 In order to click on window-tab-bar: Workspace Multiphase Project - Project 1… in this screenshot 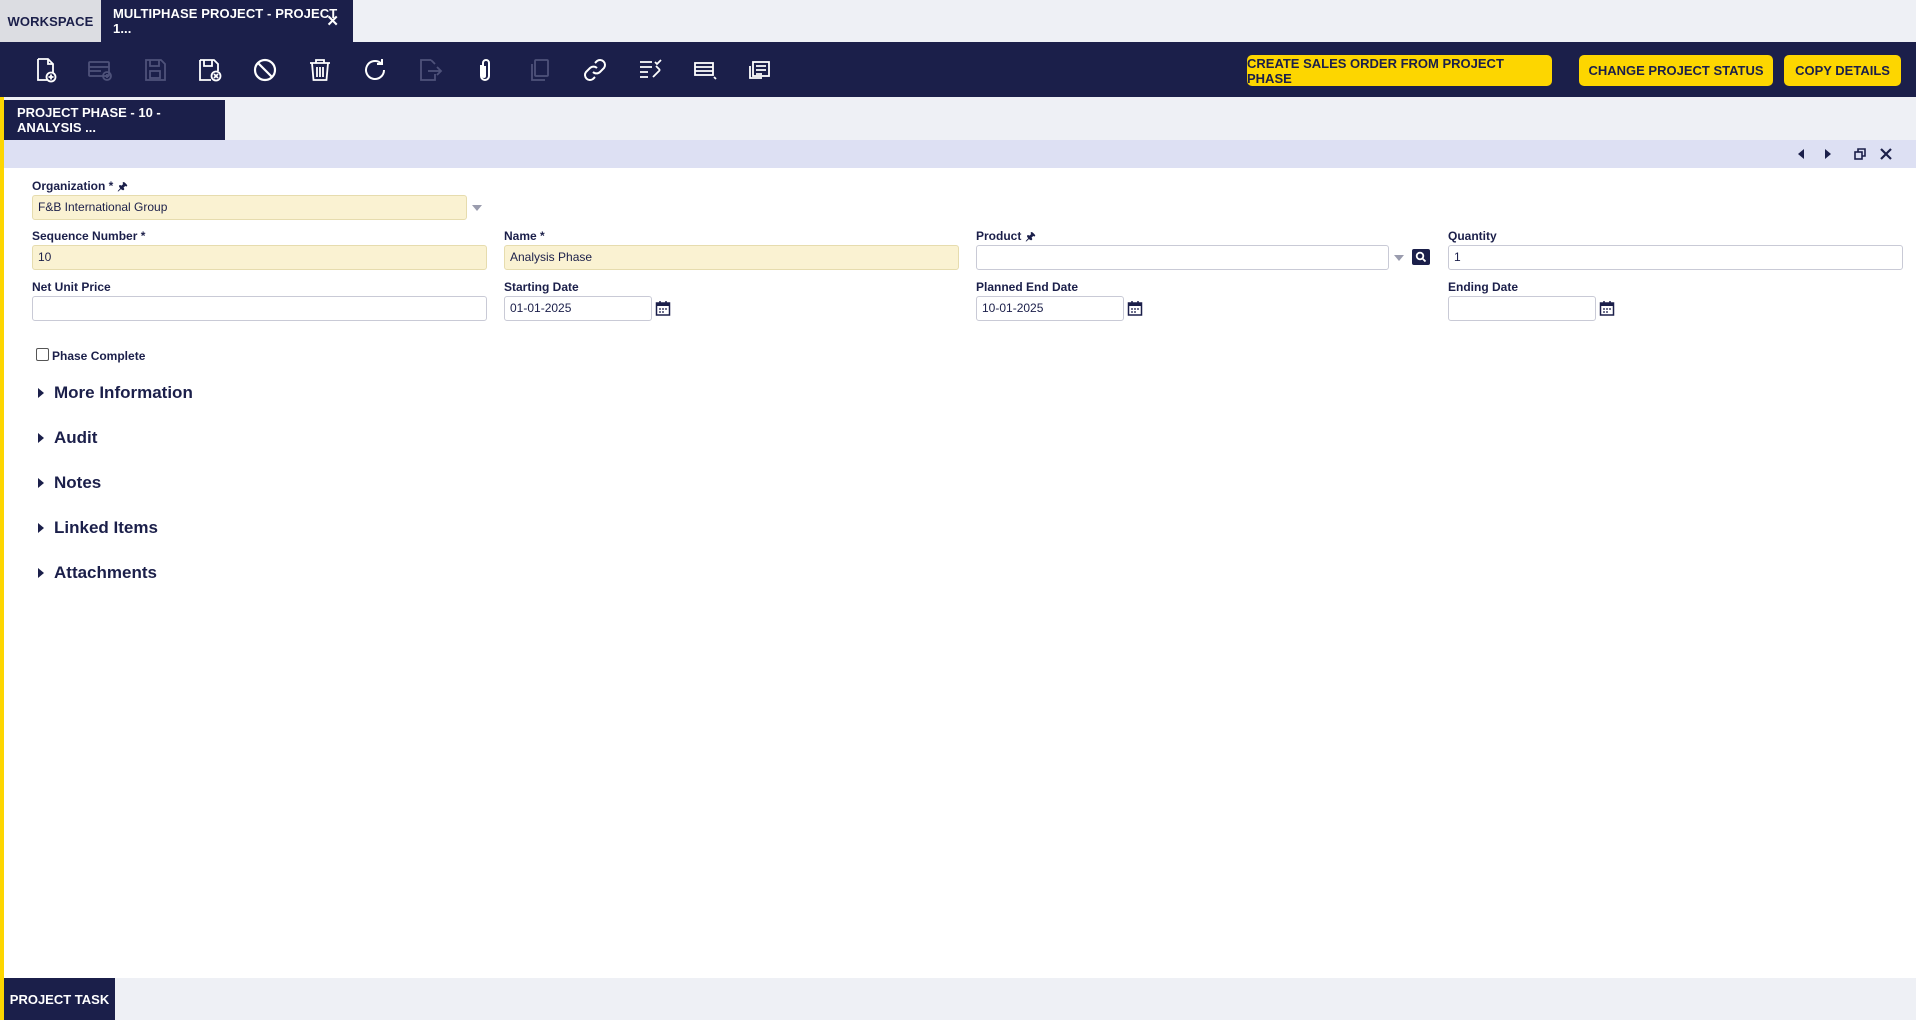, I will do `click(958, 21)`.